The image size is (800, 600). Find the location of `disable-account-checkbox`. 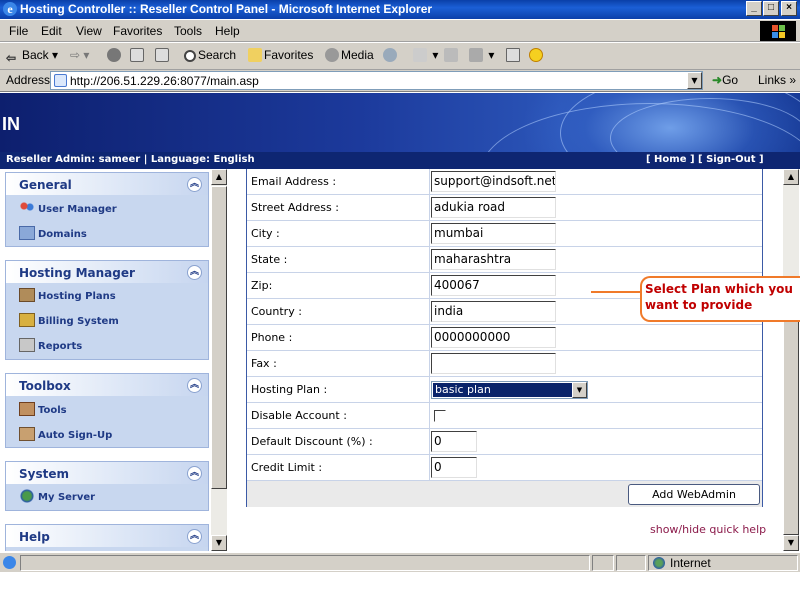

disable-account-checkbox is located at coordinates (440, 416).